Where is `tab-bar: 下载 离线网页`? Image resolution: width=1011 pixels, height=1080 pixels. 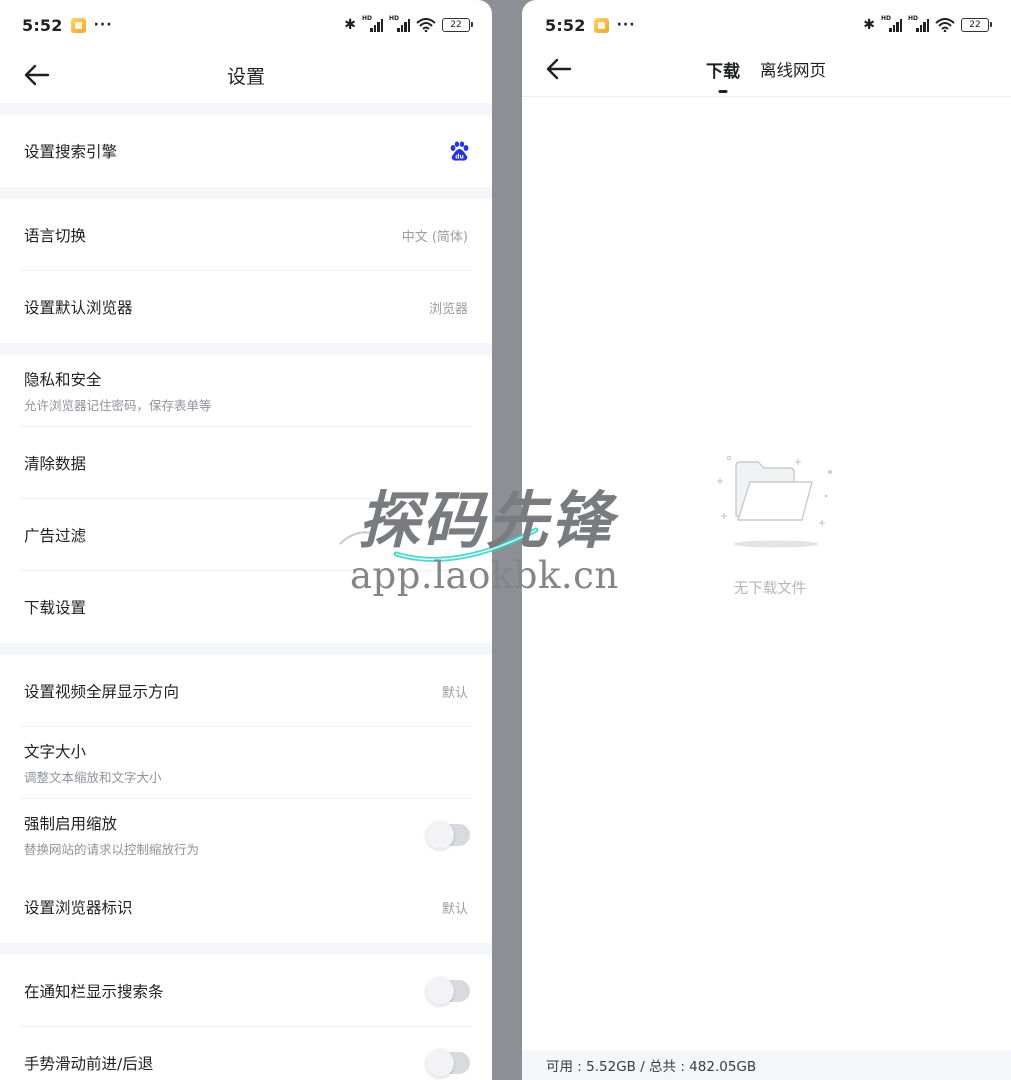 tab-bar: 下载 离线网页 is located at coordinates (766, 69).